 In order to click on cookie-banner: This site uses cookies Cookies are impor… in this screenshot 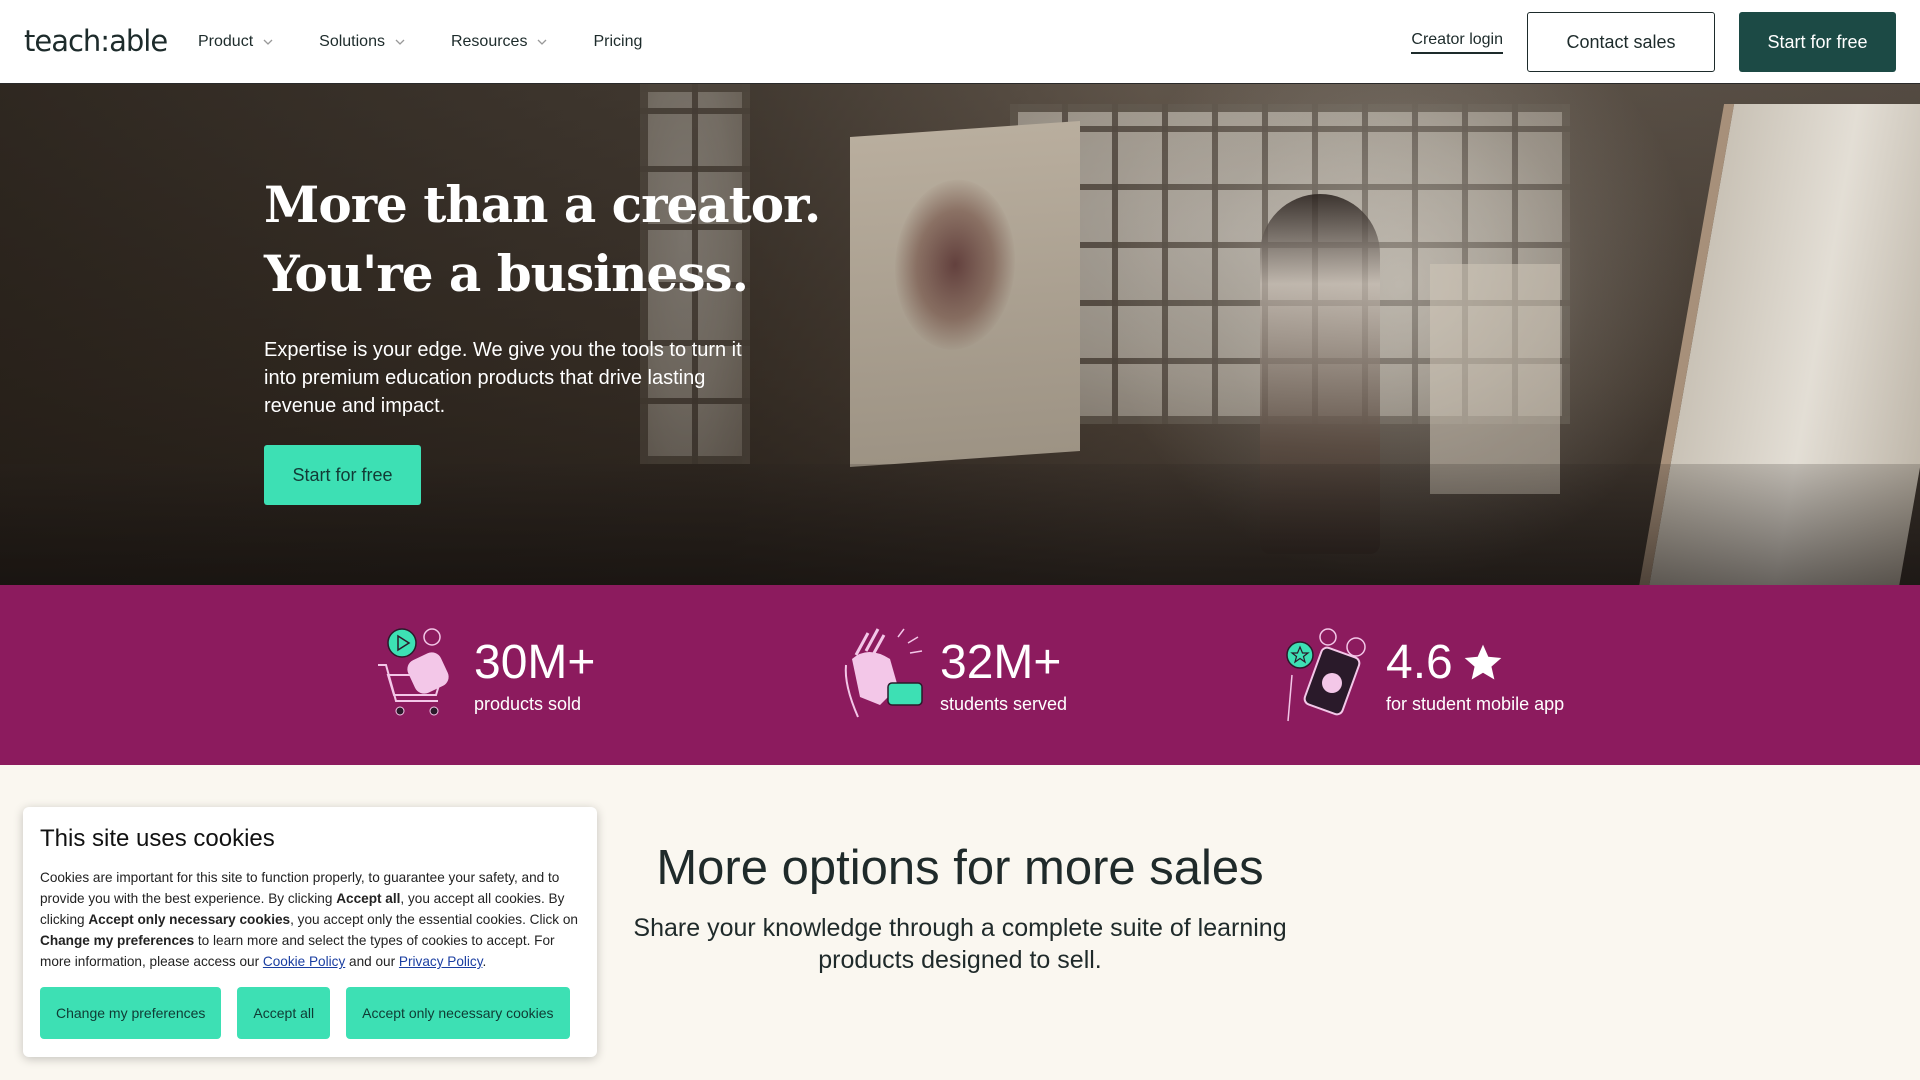, I will do `click(310, 932)`.